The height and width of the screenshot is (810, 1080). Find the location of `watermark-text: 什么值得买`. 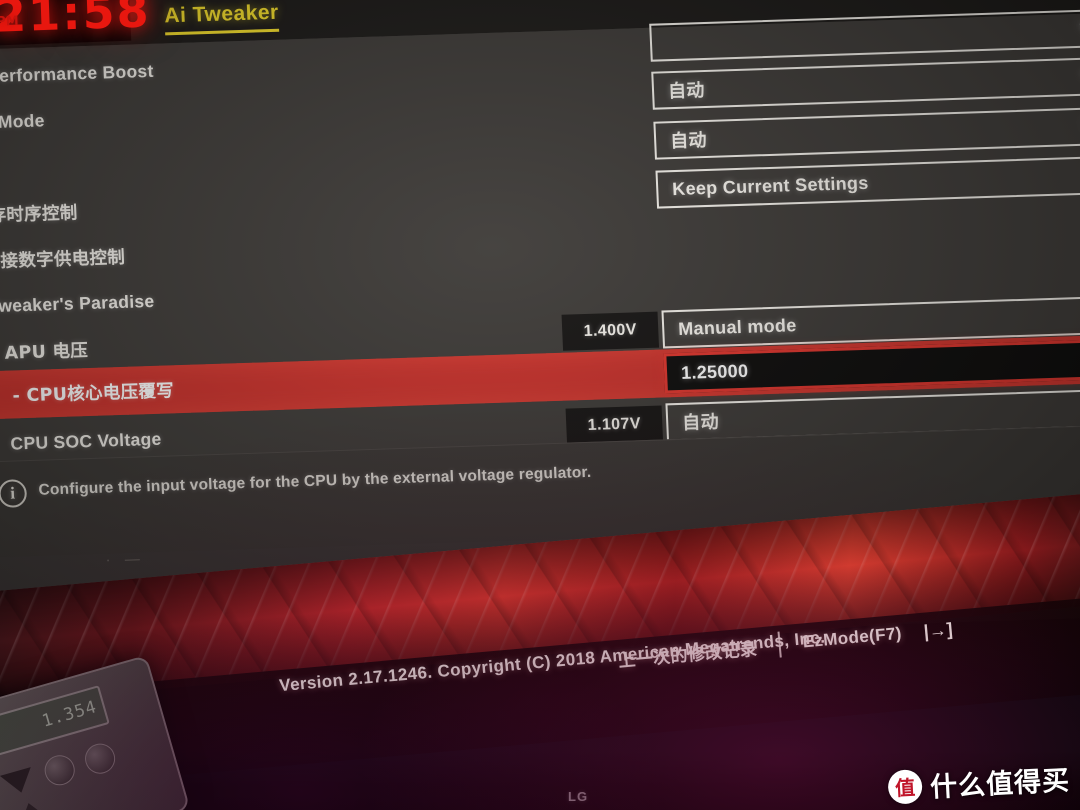

watermark-text: 什么值得买 is located at coordinates (1000, 784).